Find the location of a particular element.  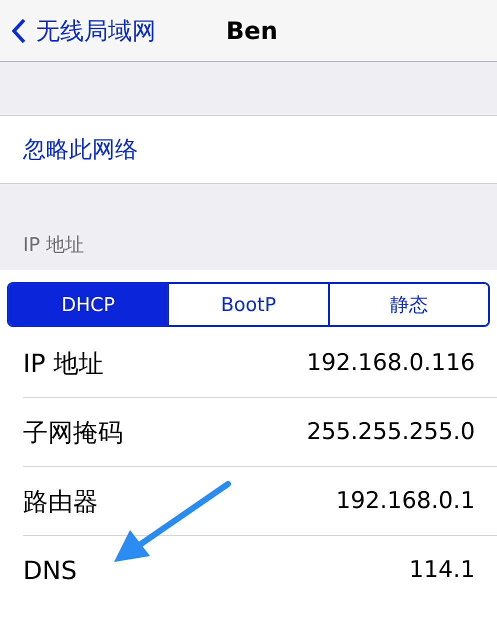

row-value: 114.1 is located at coordinates (442, 570).